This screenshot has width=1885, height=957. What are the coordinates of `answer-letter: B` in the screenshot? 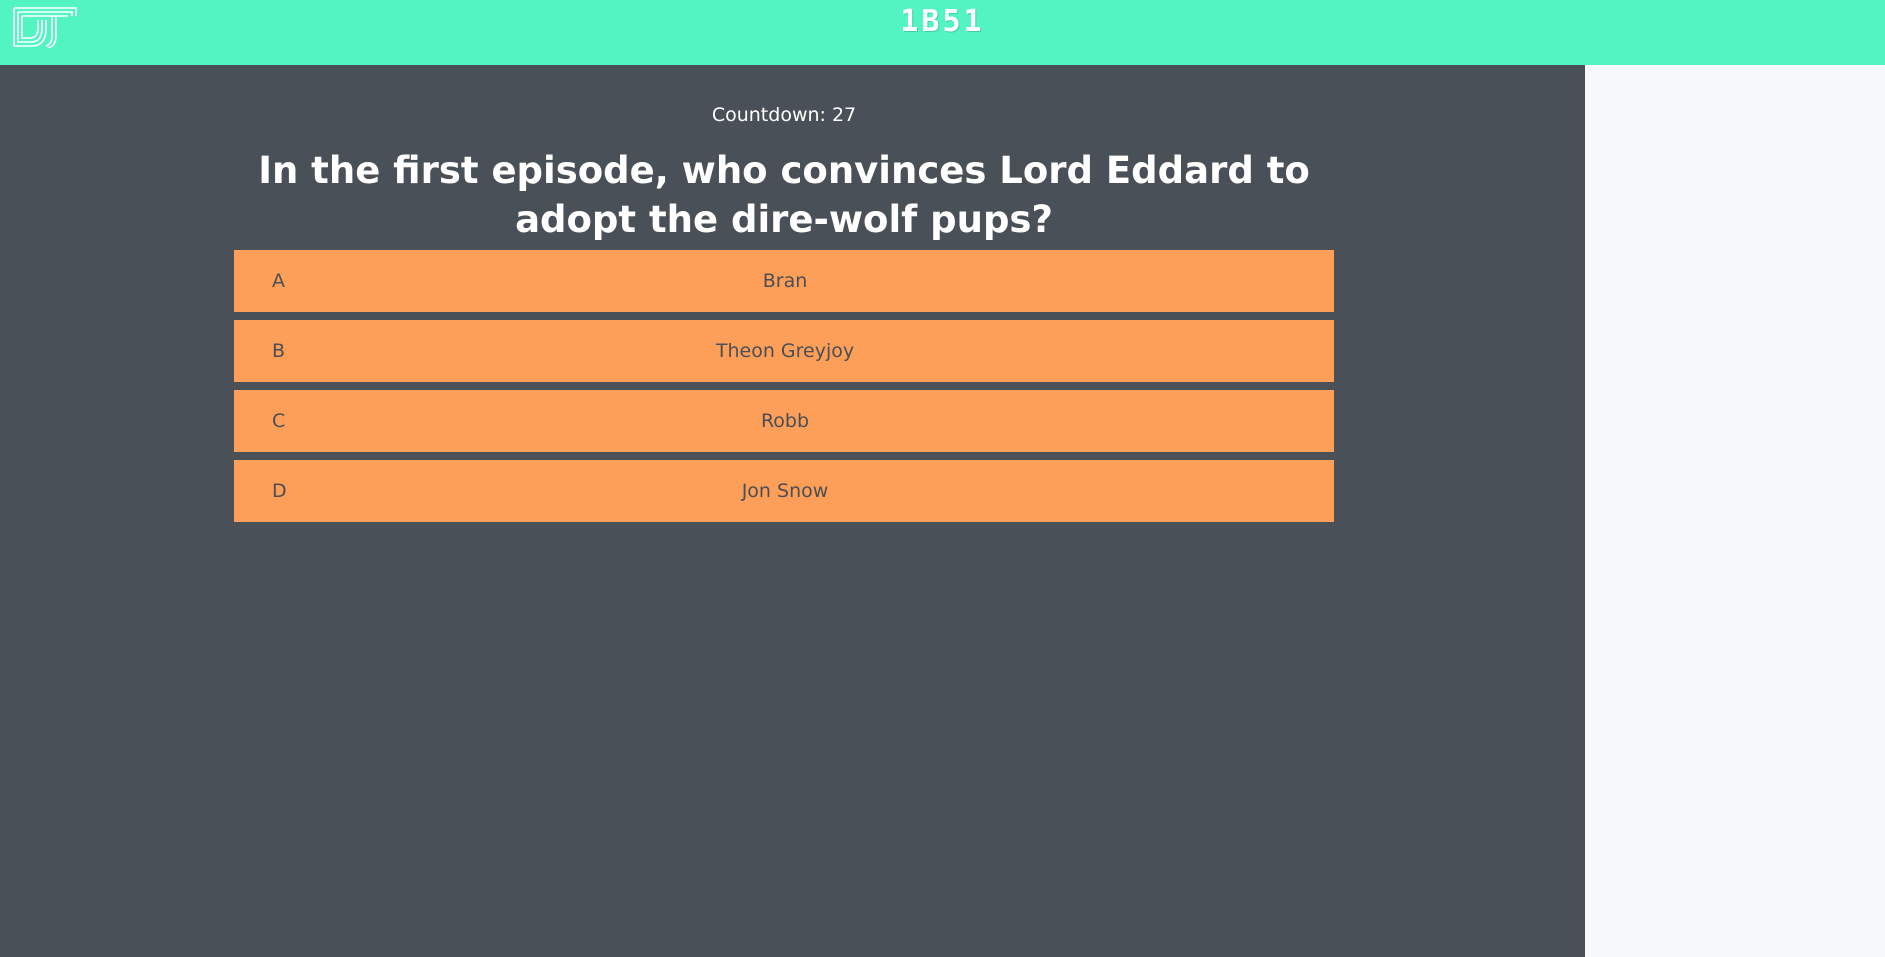 It's located at (279, 351).